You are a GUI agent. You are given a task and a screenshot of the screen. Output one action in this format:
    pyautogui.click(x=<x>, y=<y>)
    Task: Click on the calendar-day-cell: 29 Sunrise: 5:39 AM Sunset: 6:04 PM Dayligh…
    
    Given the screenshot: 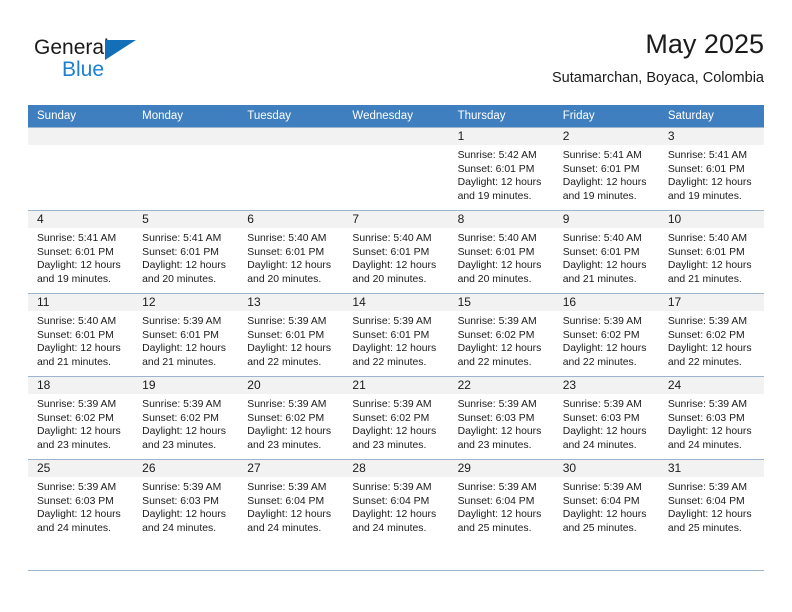 What is the action you would take?
    pyautogui.click(x=501, y=500)
    